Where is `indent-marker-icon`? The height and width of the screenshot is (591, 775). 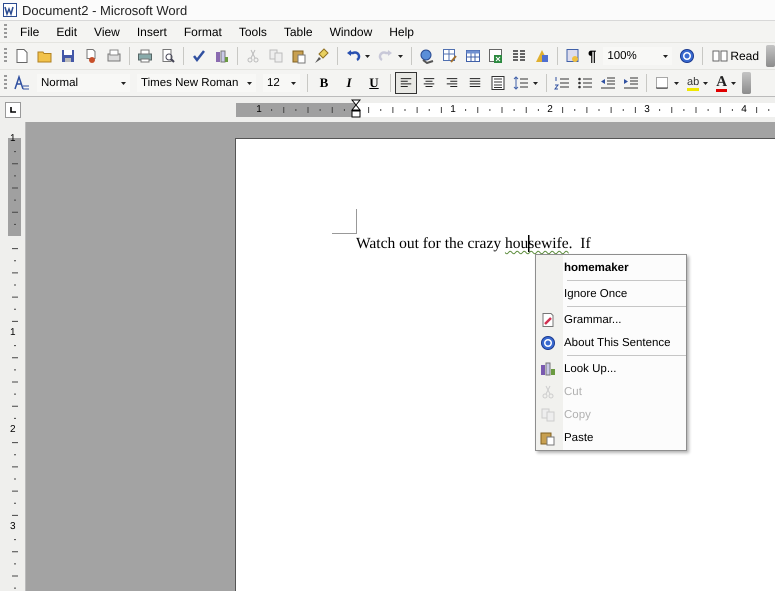
indent-marker-icon is located at coordinates (355, 108).